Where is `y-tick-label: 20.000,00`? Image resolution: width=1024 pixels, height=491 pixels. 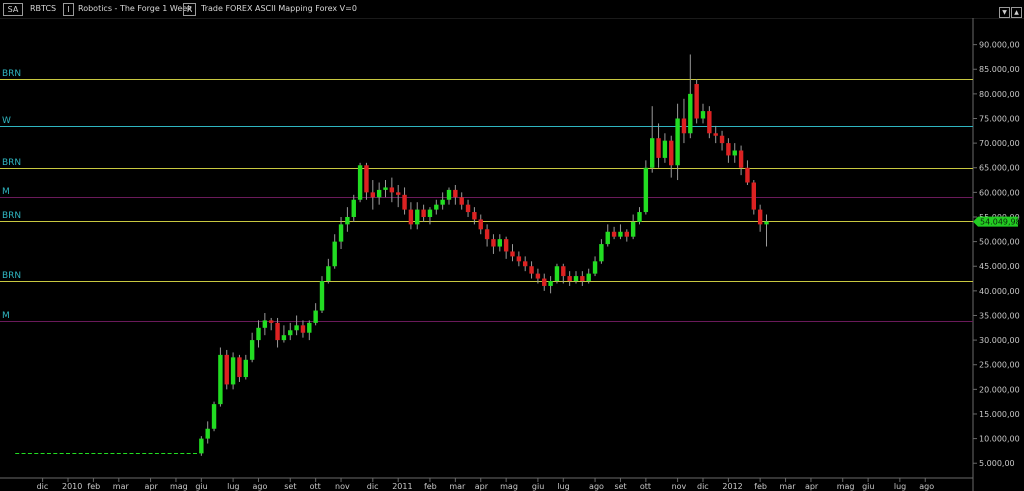 y-tick-label: 20.000,00 is located at coordinates (999, 389).